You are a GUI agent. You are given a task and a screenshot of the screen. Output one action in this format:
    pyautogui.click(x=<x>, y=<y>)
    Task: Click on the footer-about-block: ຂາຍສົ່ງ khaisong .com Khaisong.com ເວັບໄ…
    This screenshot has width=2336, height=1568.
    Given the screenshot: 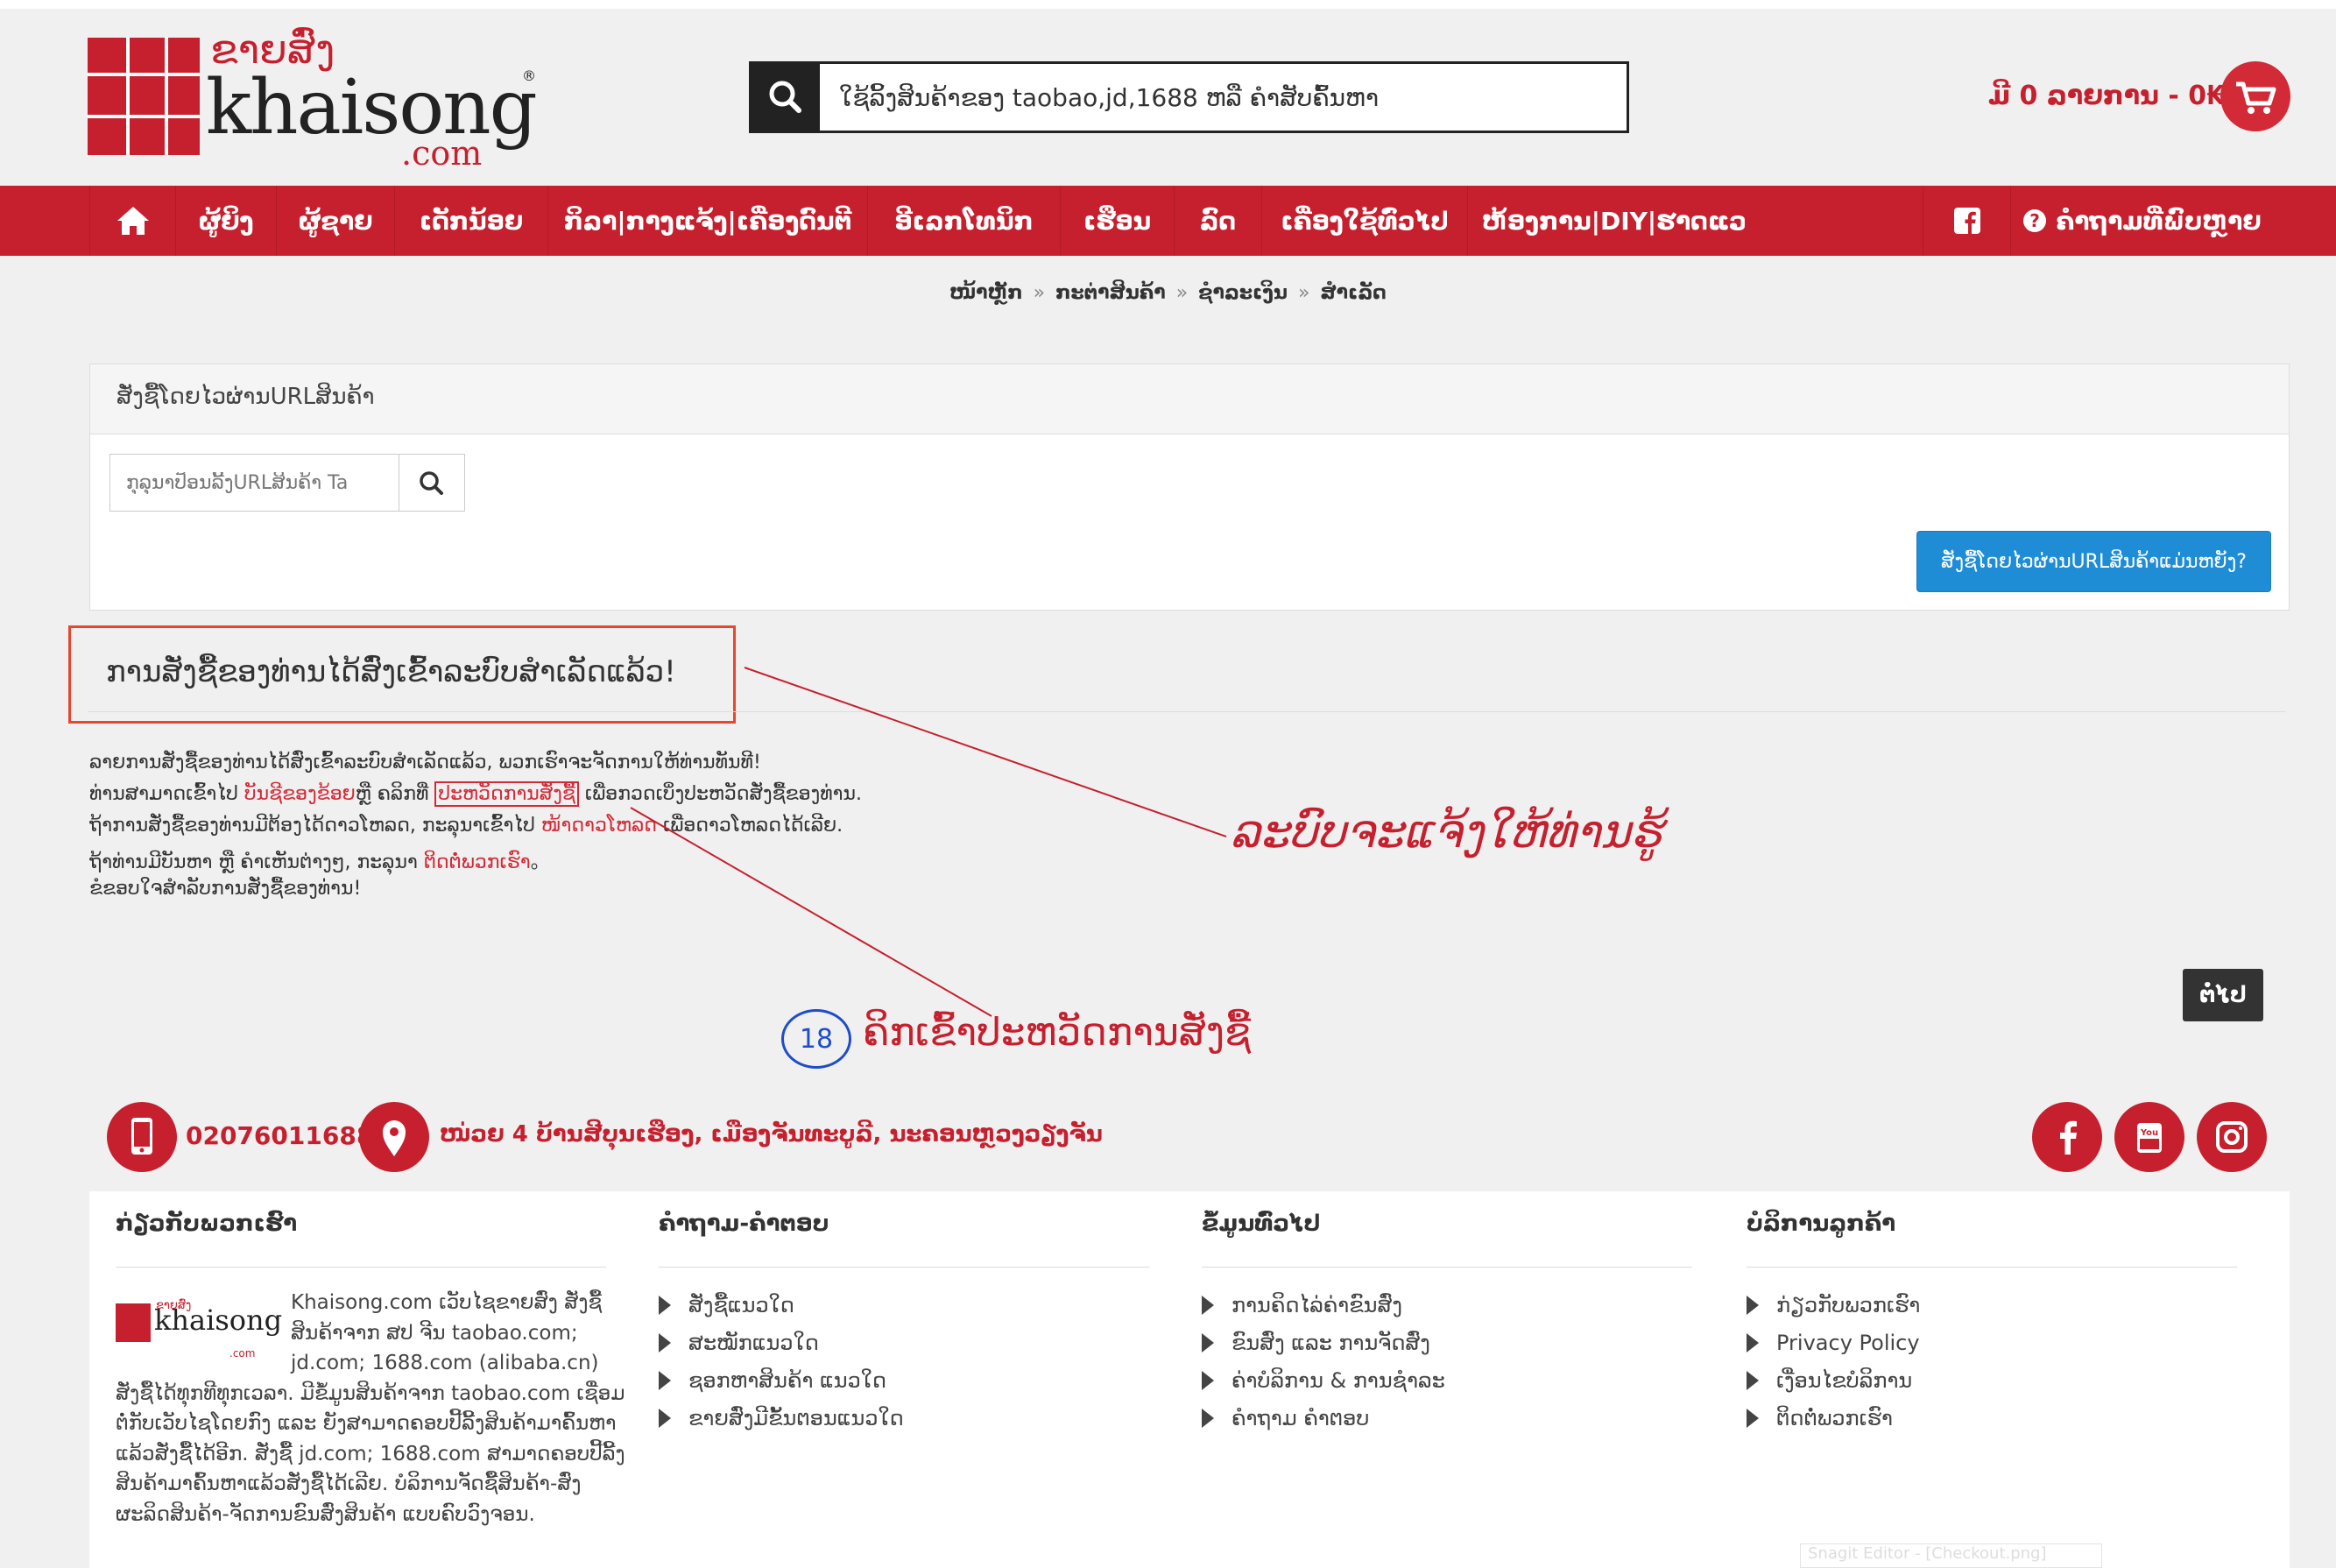 What is the action you would take?
    pyautogui.click(x=372, y=1408)
    